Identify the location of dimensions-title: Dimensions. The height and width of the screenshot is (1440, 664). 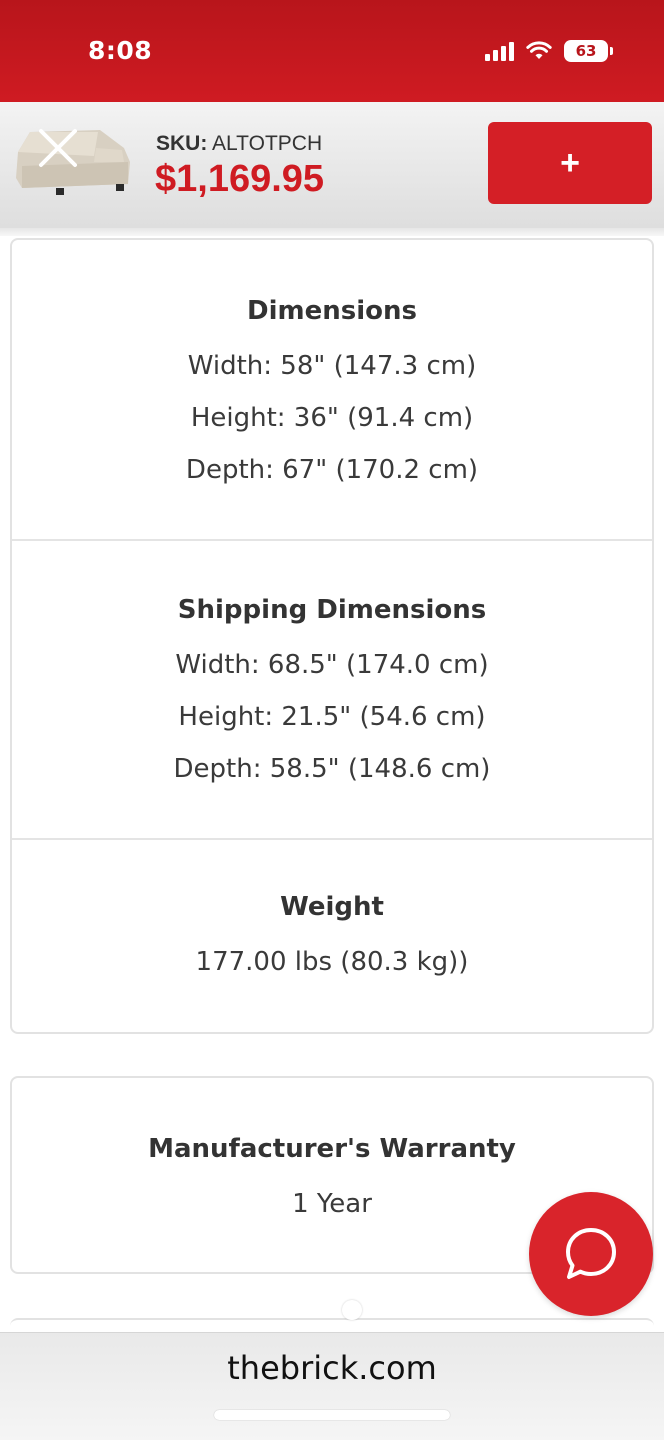
(332, 311).